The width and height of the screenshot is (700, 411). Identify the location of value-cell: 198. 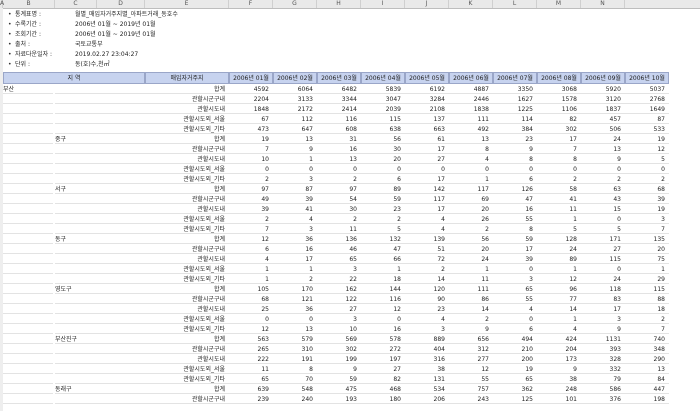
(647, 399).